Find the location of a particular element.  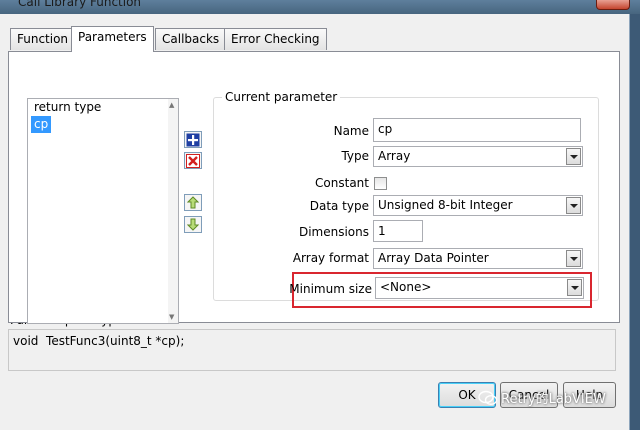

move-down-button is located at coordinates (193, 224).